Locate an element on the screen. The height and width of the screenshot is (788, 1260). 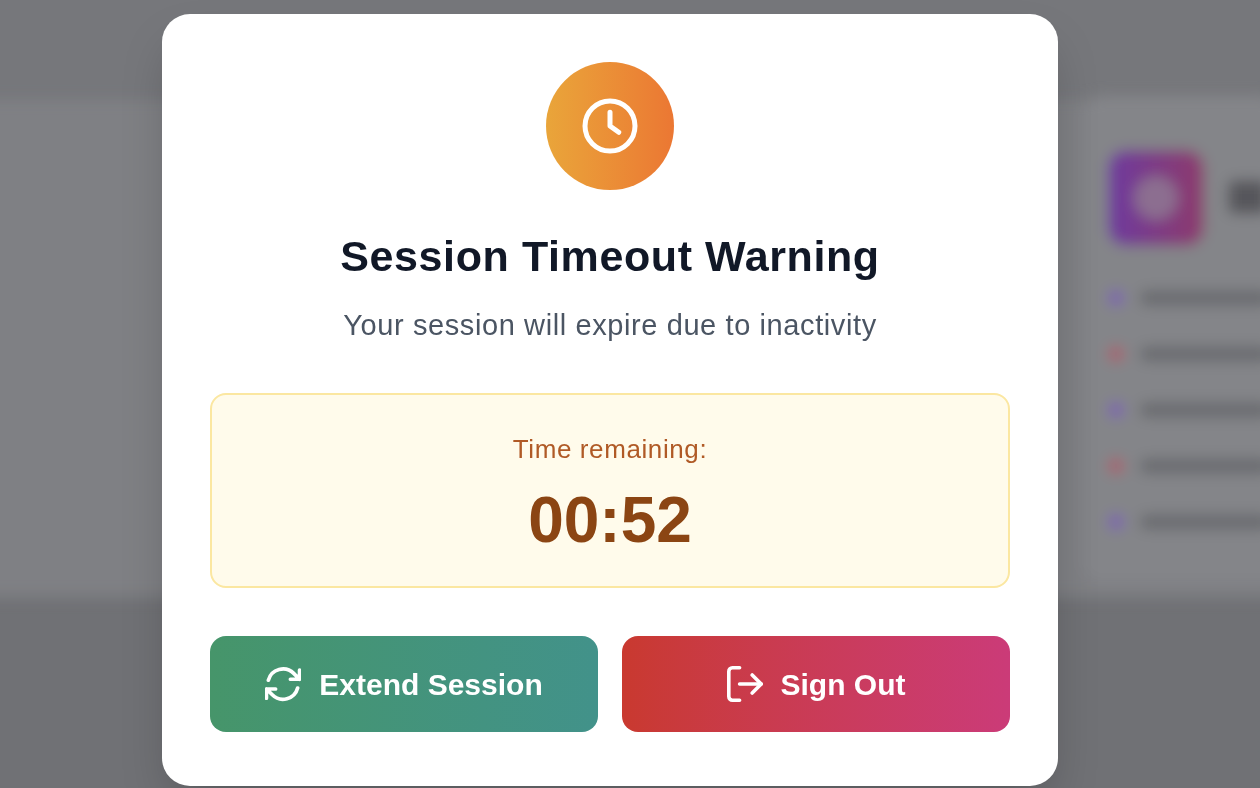
countdown-label: Time remaining: is located at coordinates (610, 449).